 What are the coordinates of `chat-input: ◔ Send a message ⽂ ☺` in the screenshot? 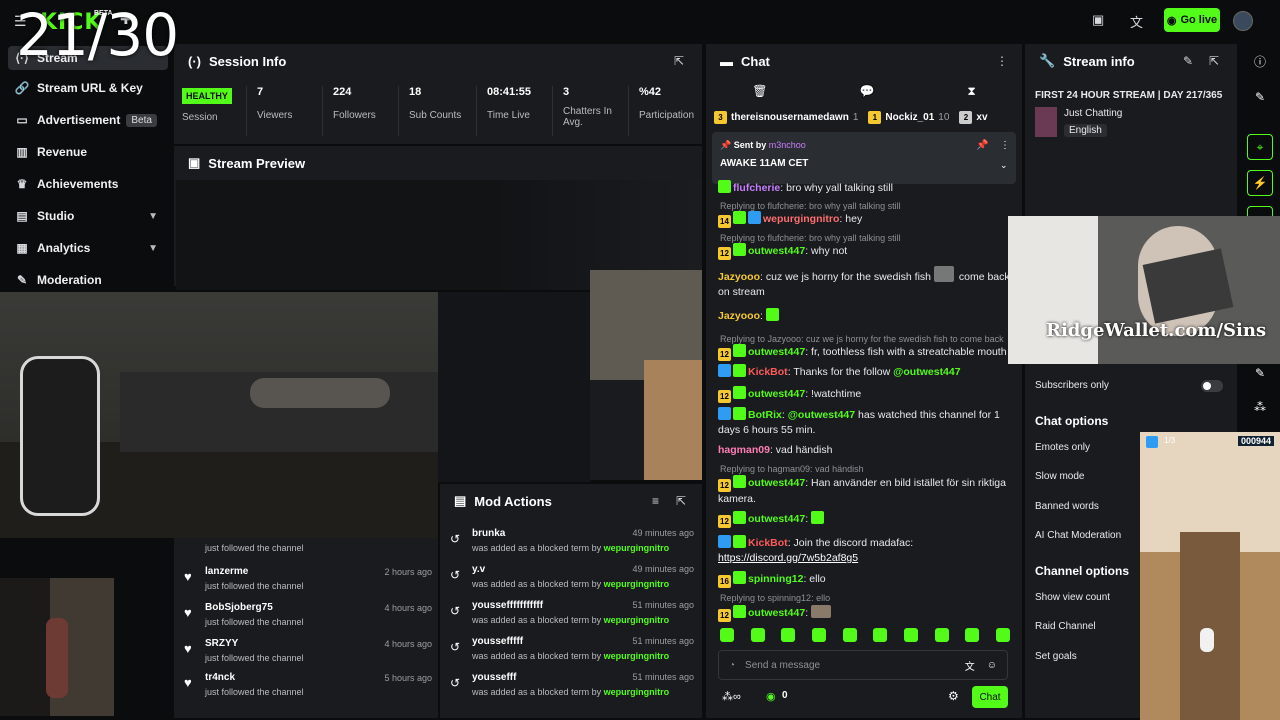 It's located at (863, 665).